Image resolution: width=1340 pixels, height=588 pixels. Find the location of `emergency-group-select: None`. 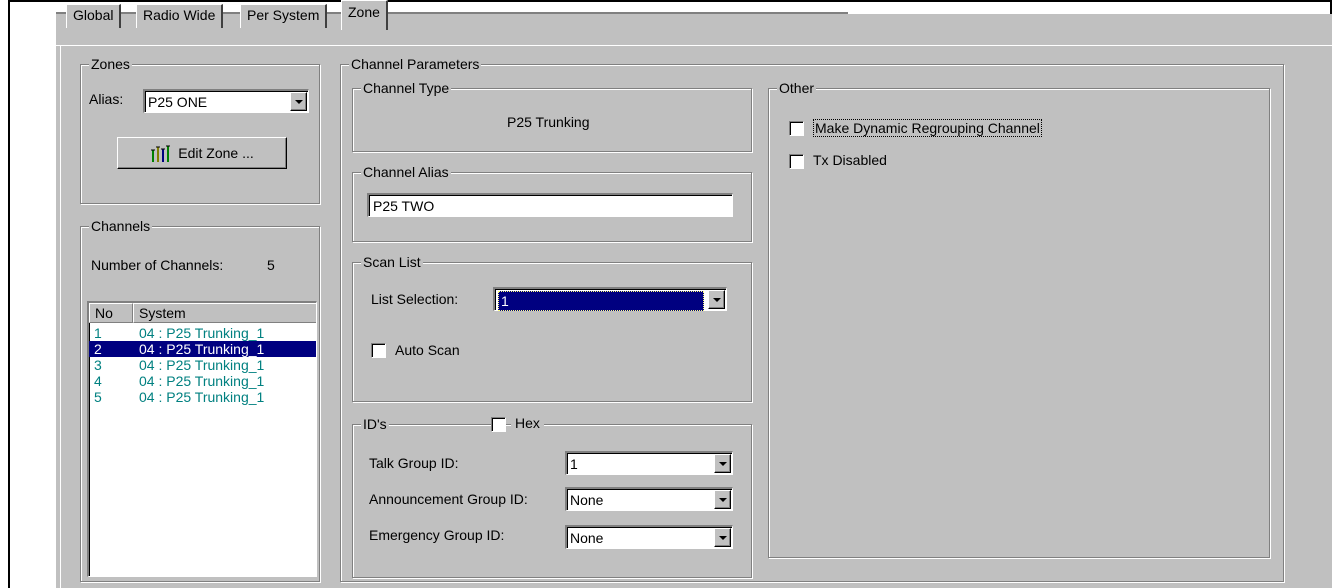

emergency-group-select: None is located at coordinates (649, 537).